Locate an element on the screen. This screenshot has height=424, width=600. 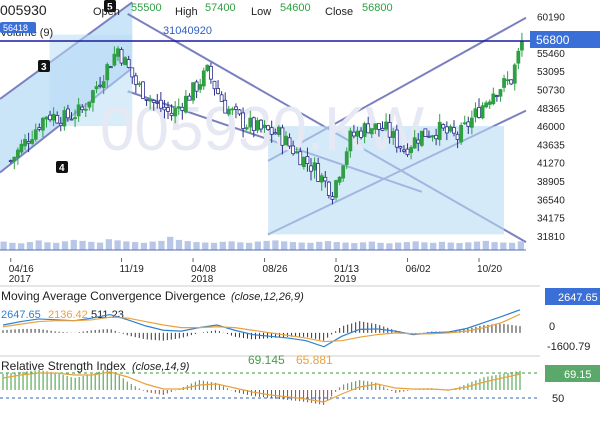
x-year-label: 2019 is located at coordinates (345, 279).